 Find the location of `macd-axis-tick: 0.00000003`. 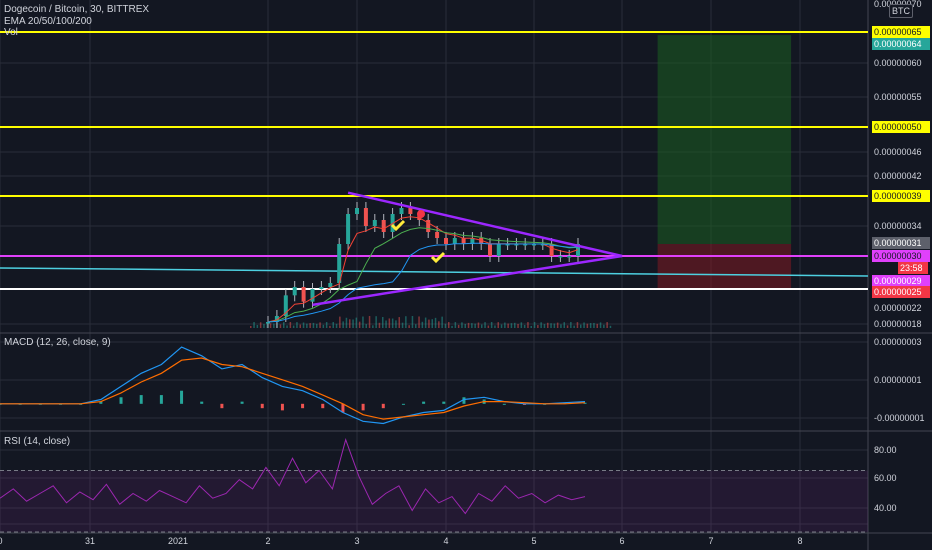

macd-axis-tick: 0.00000003 is located at coordinates (898, 342).